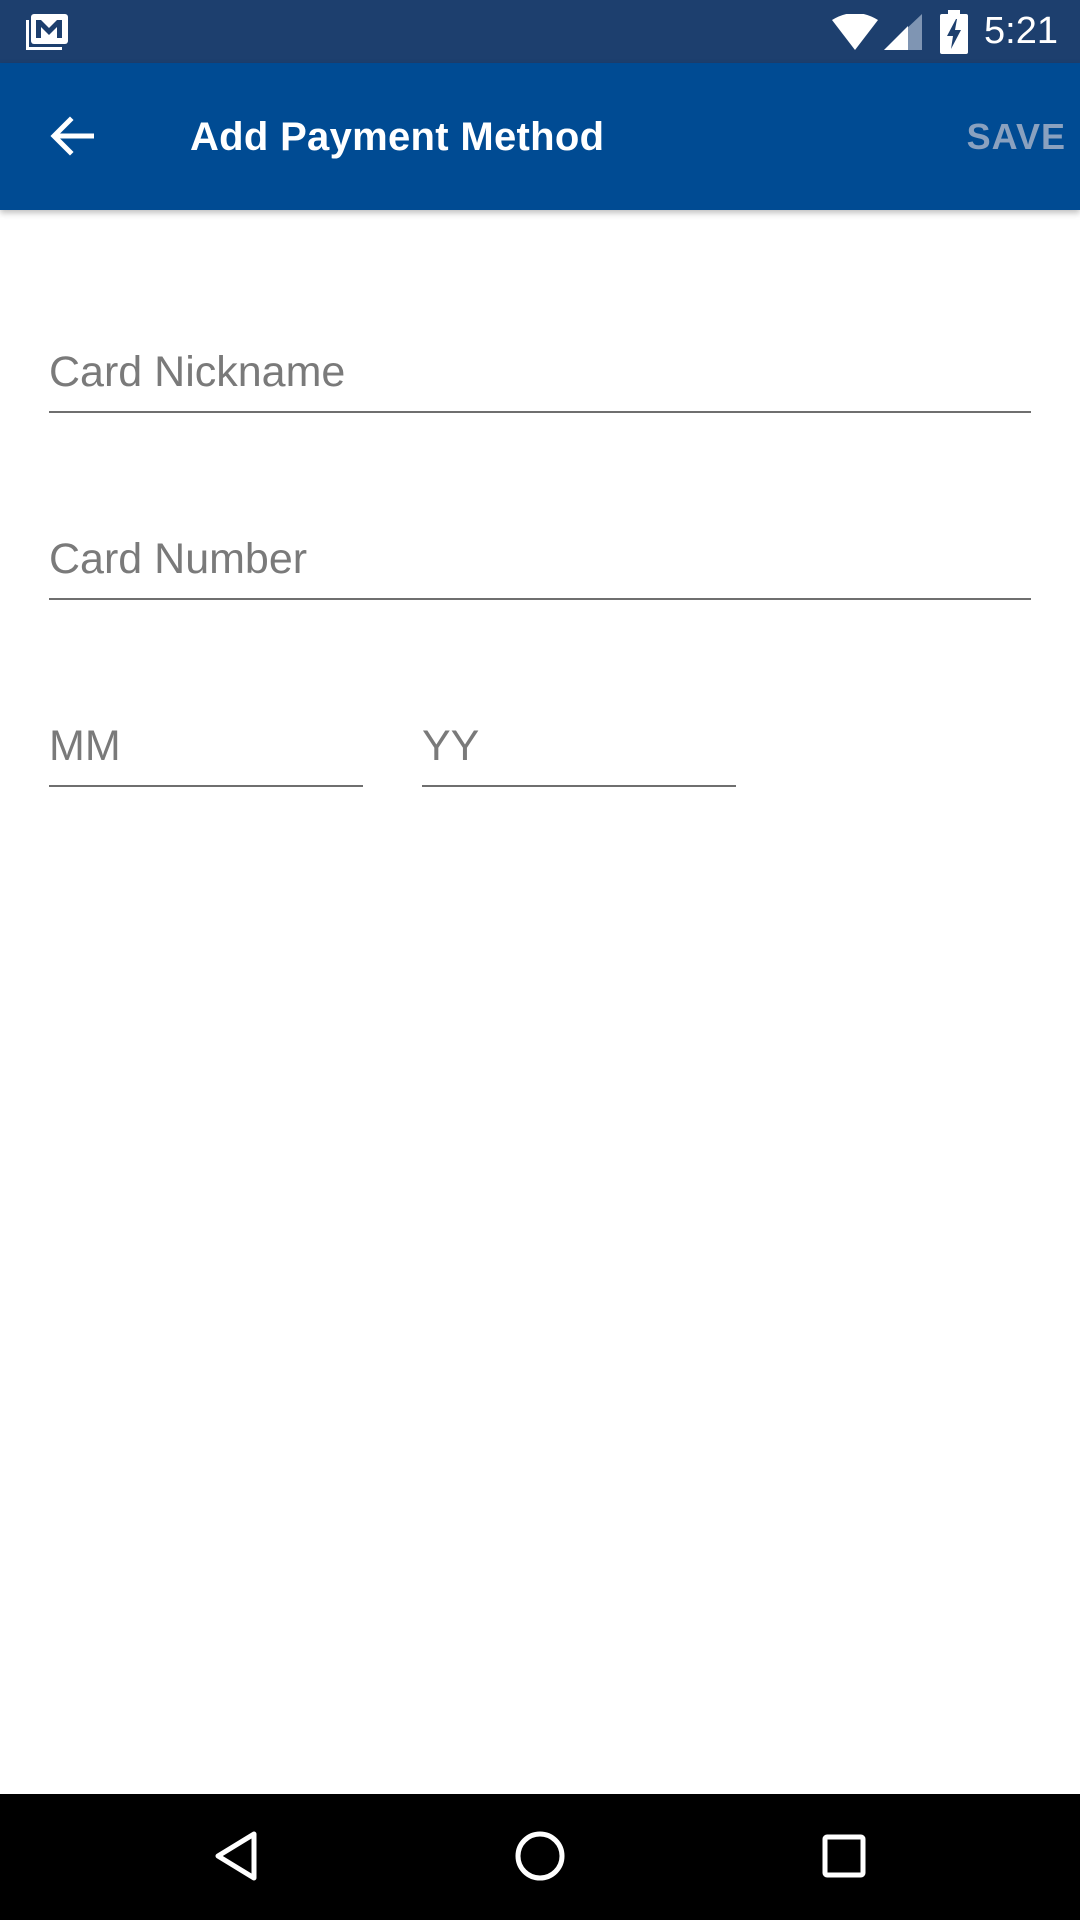 The height and width of the screenshot is (1920, 1080). I want to click on wifi-icon, so click(855, 31).